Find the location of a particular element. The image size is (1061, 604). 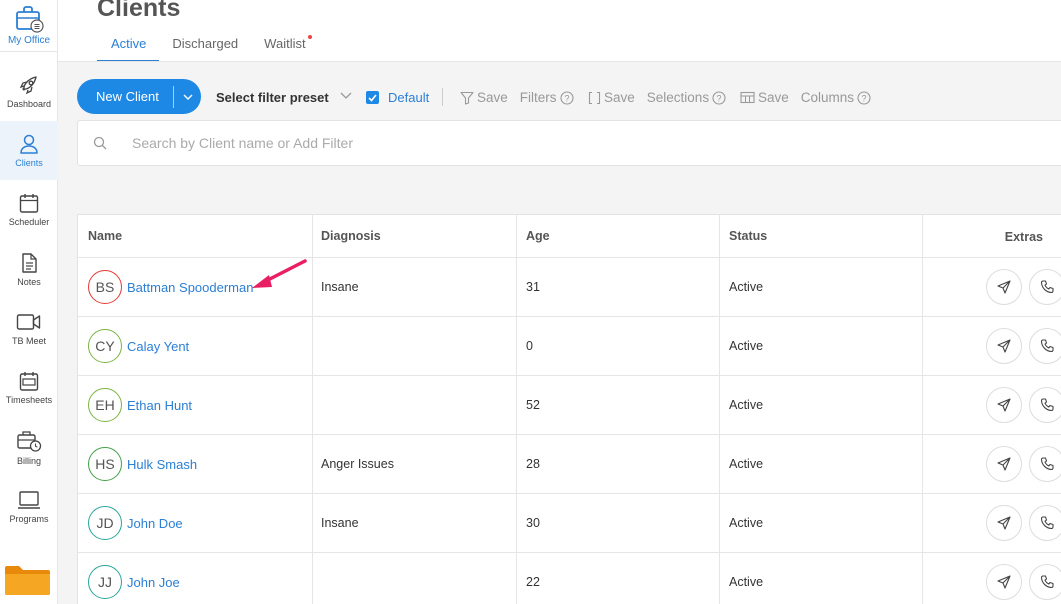

age-cell: 22 is located at coordinates (533, 582).